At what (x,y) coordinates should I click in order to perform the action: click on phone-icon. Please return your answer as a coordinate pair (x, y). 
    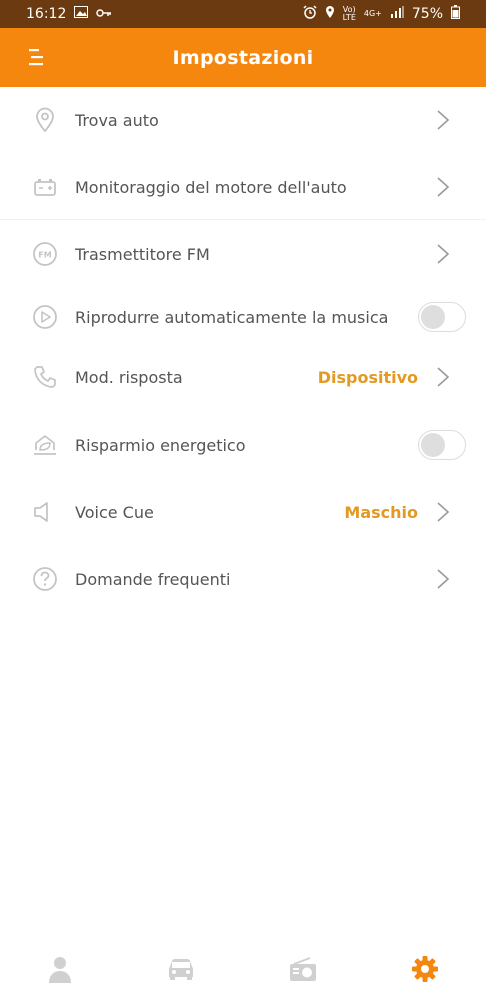
    Looking at the image, I should click on (45, 377).